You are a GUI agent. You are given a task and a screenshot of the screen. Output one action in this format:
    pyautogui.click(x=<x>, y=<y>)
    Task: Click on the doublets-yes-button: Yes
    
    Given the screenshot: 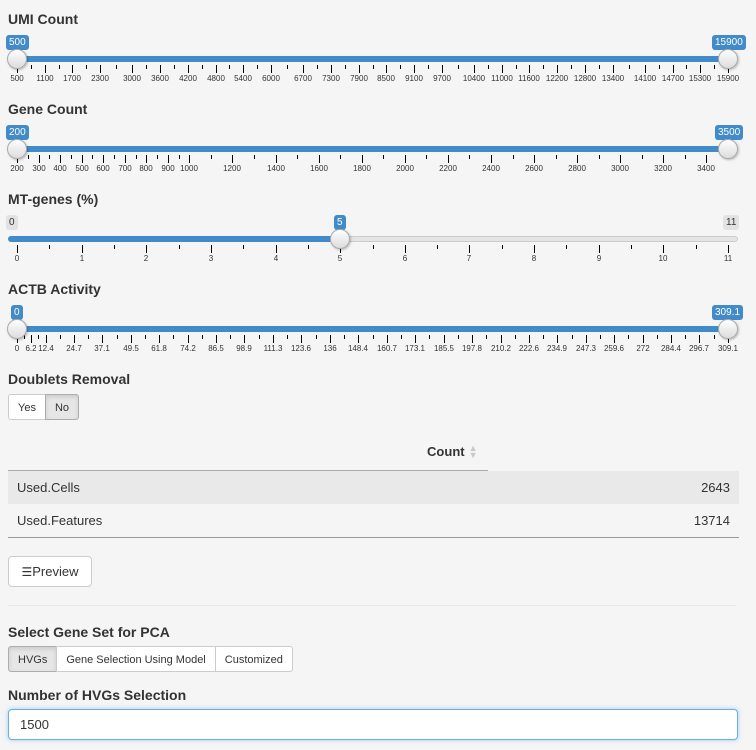 What is the action you would take?
    pyautogui.click(x=27, y=407)
    